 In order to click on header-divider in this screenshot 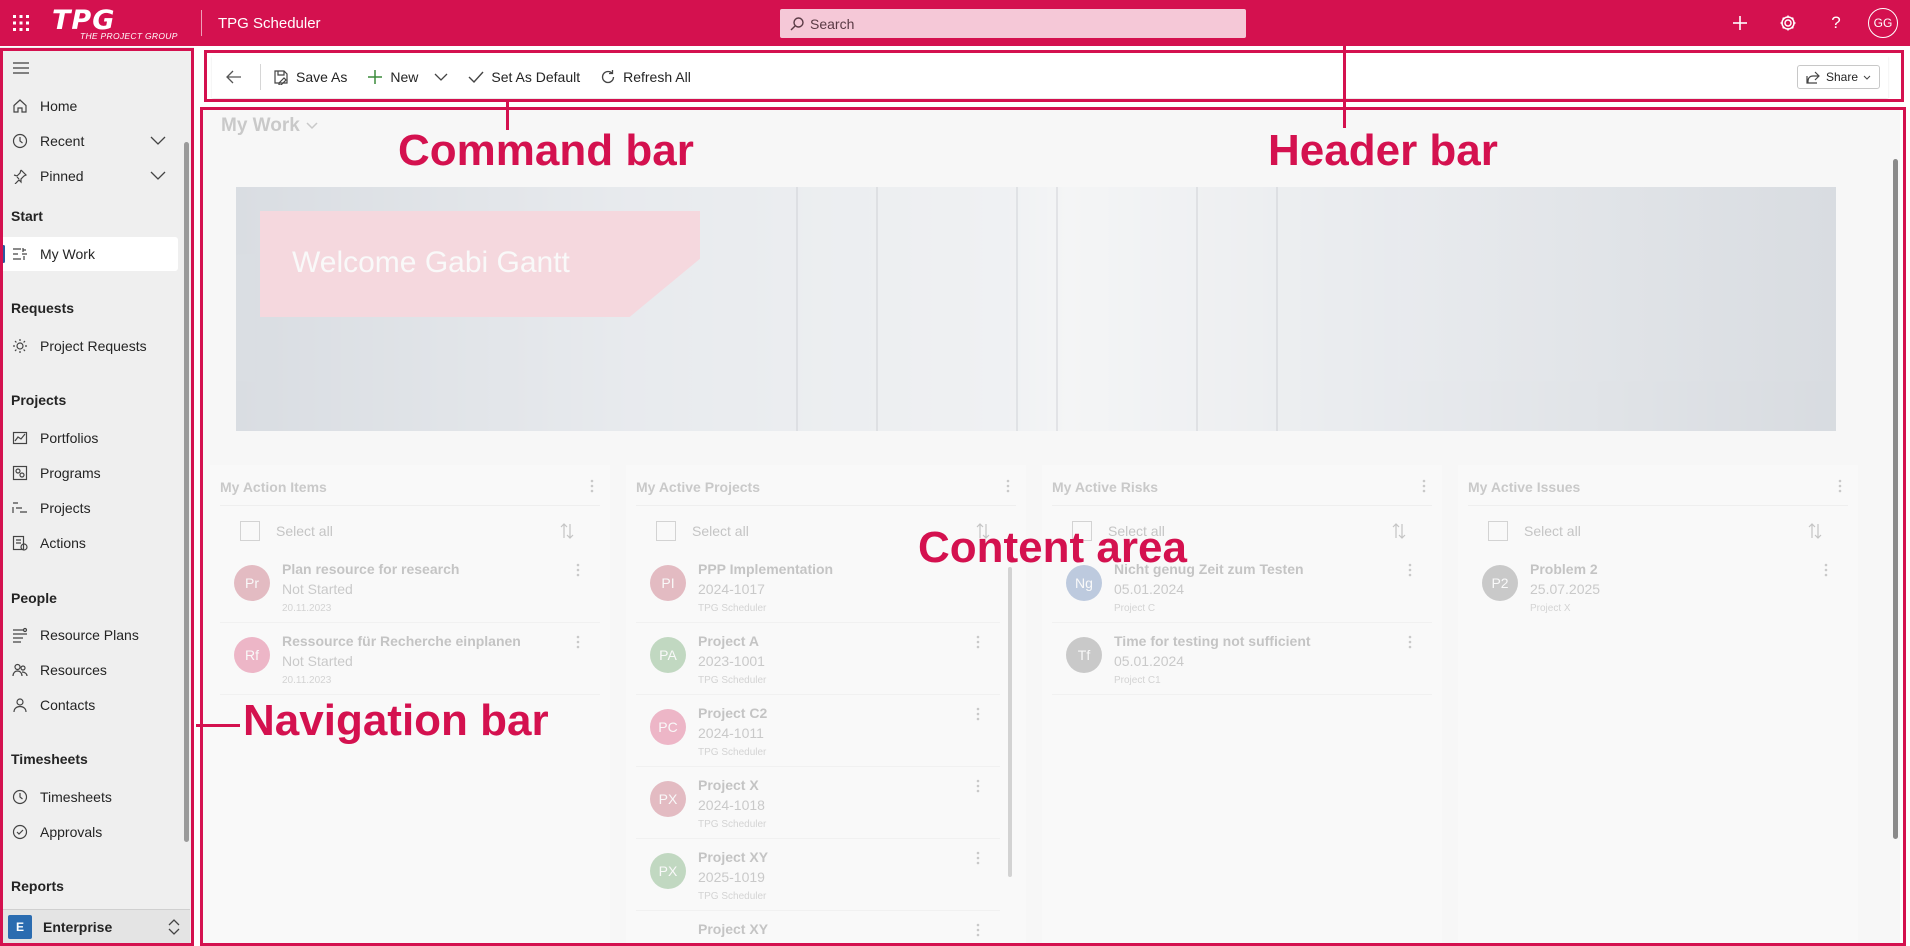, I will do `click(201, 23)`.